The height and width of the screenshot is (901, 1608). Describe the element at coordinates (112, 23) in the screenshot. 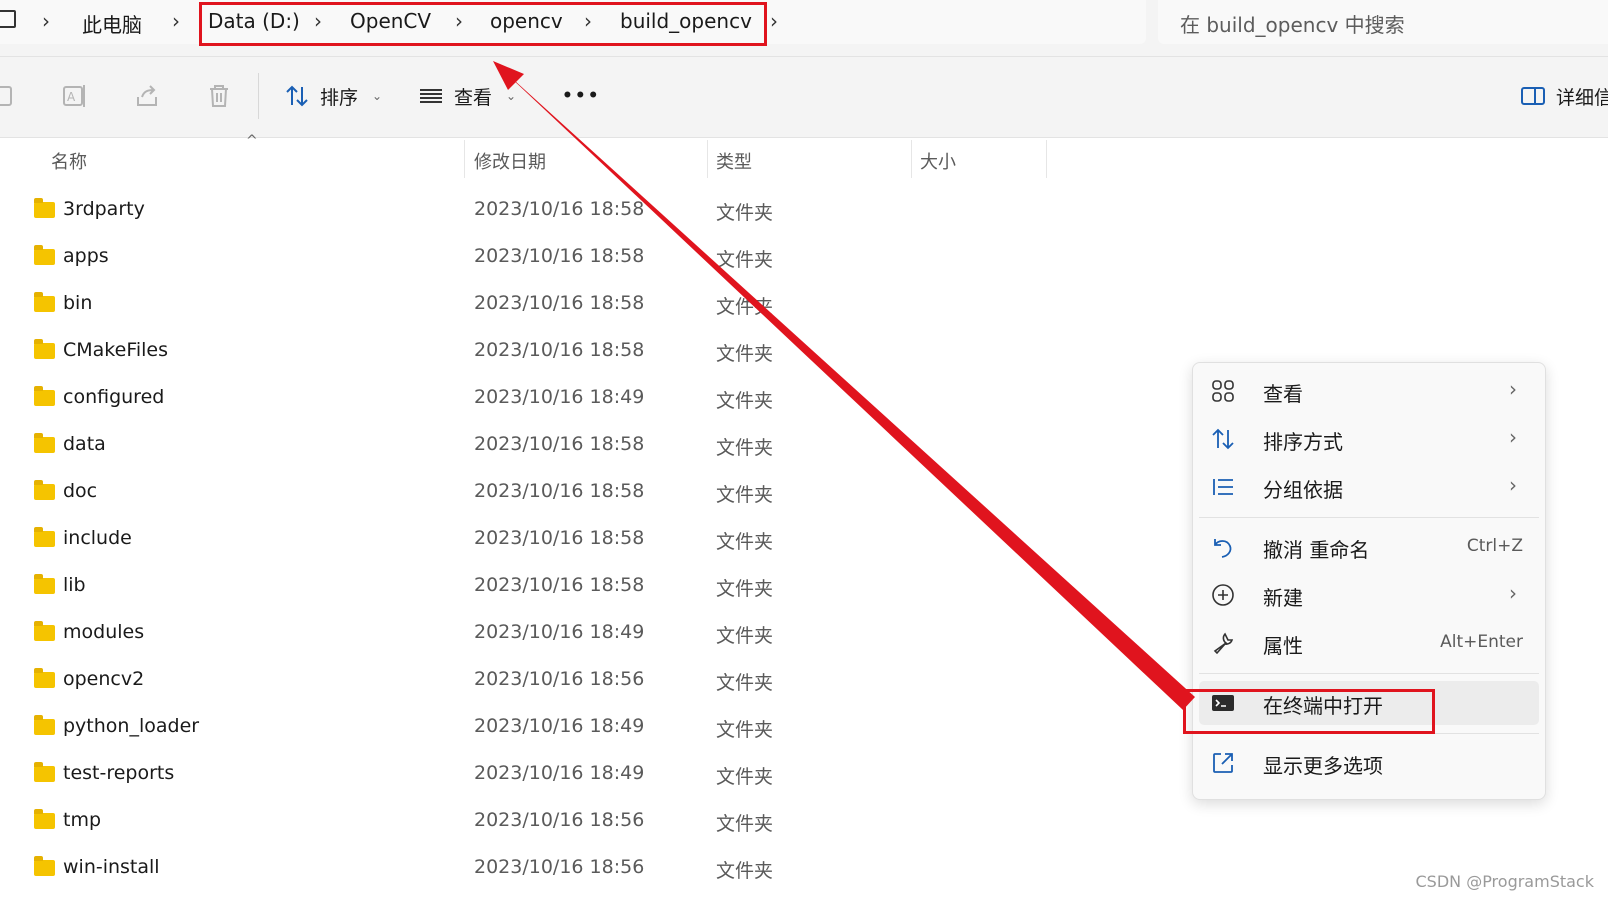

I see `breadcrumb-root: 此电脑` at that location.